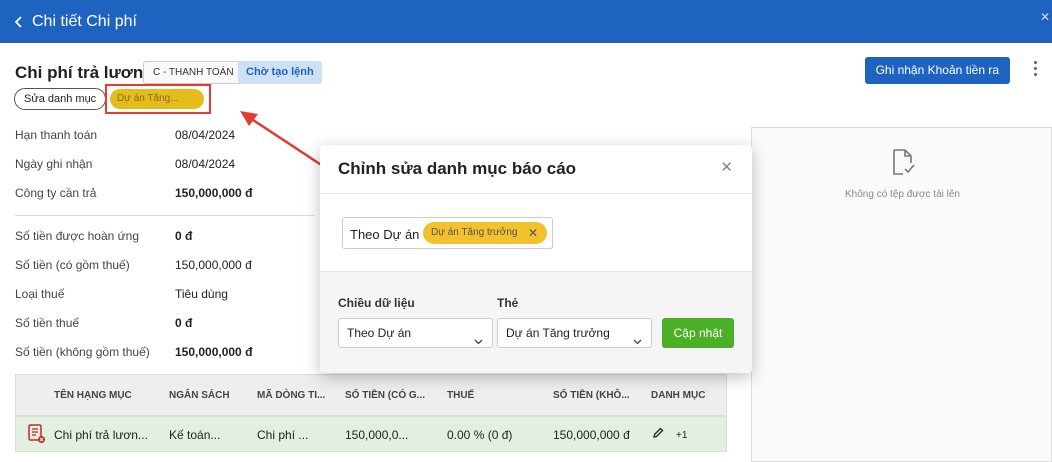  Describe the element at coordinates (205, 164) in the screenshot. I see `info-value-record-date: 08/04/2024` at that location.